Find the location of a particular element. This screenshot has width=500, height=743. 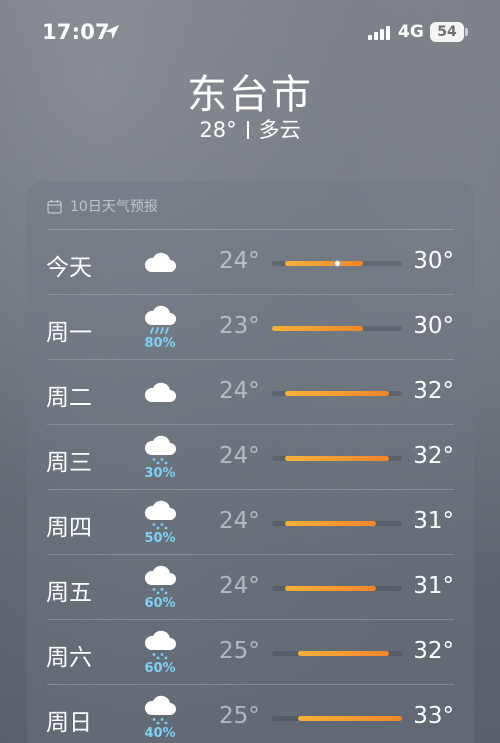

city-name: 东台市 is located at coordinates (250, 95).